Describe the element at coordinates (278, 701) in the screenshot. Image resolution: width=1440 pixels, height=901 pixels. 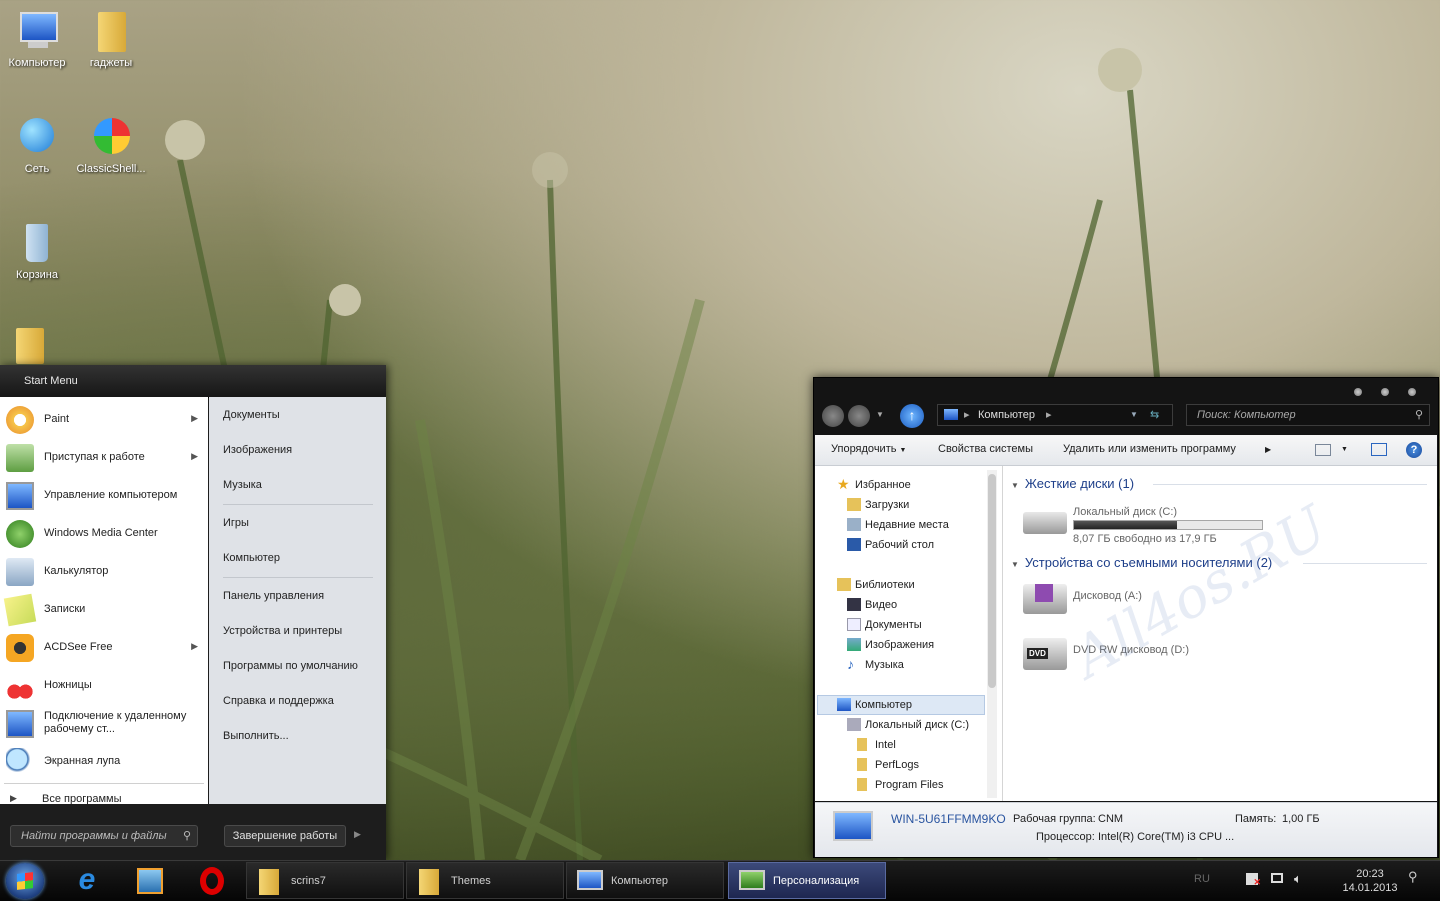
I see `place-help-support: Справка и поддержка` at that location.